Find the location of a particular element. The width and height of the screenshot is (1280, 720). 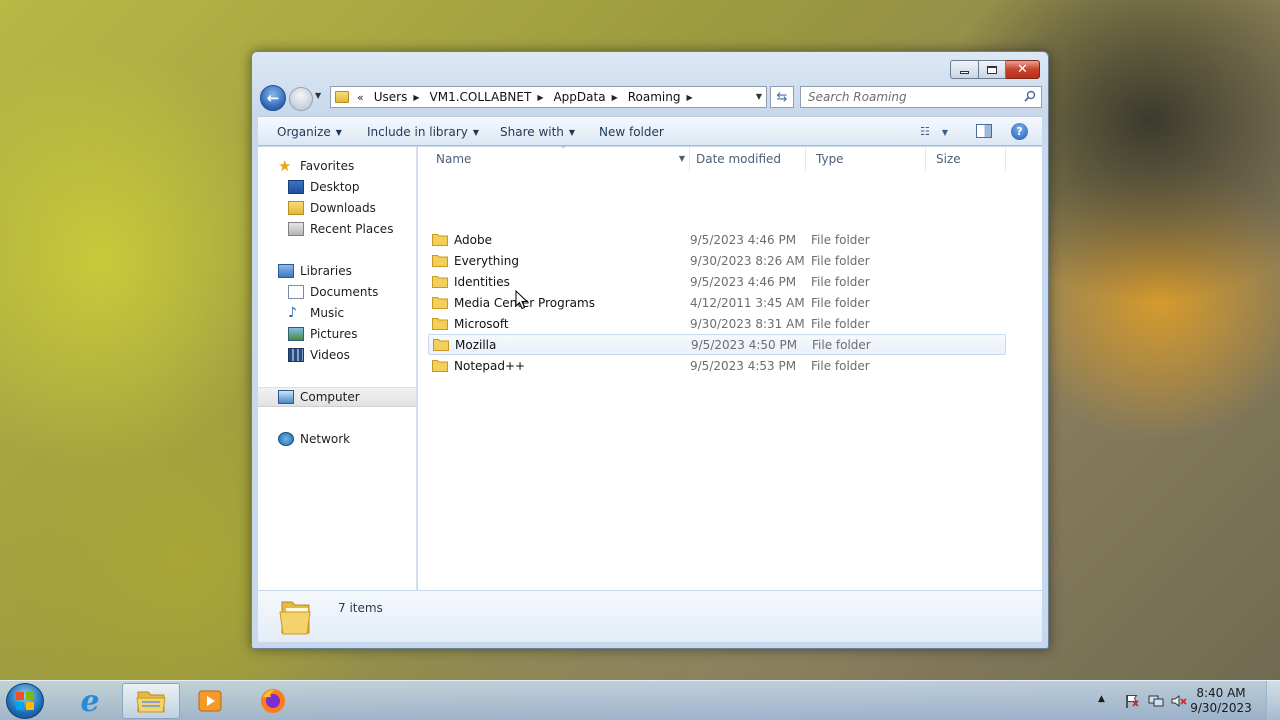

taskbar-internet-explorer: e is located at coordinates (90, 701).